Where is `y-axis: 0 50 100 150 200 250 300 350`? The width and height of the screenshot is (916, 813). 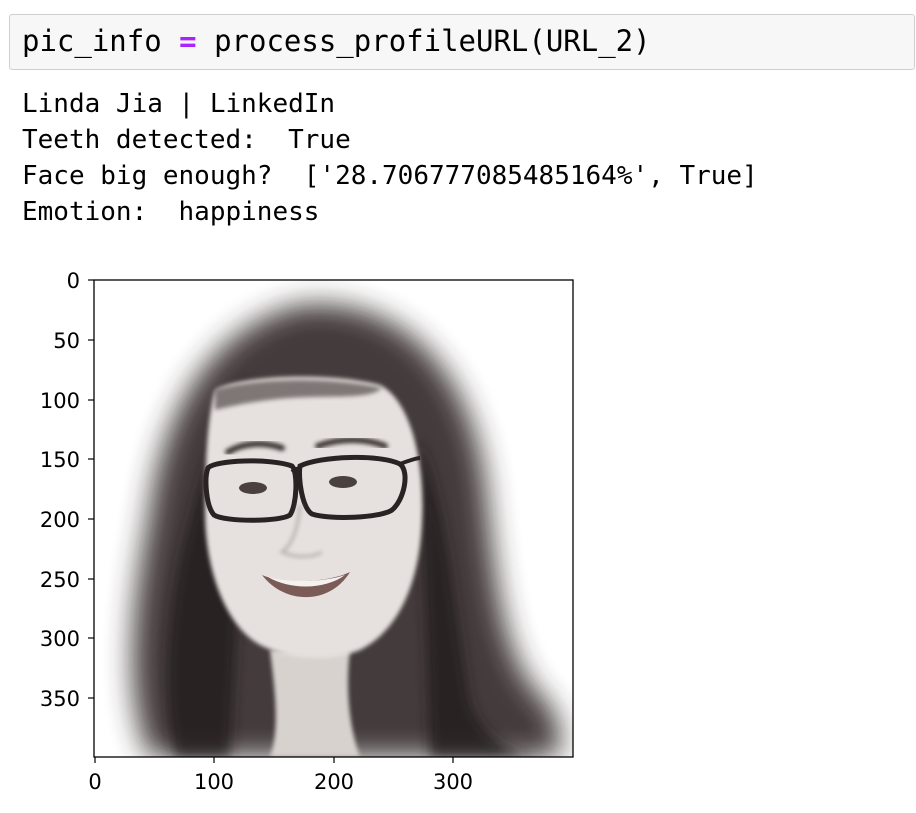 y-axis: 0 50 100 150 200 250 300 350 is located at coordinates (67, 490).